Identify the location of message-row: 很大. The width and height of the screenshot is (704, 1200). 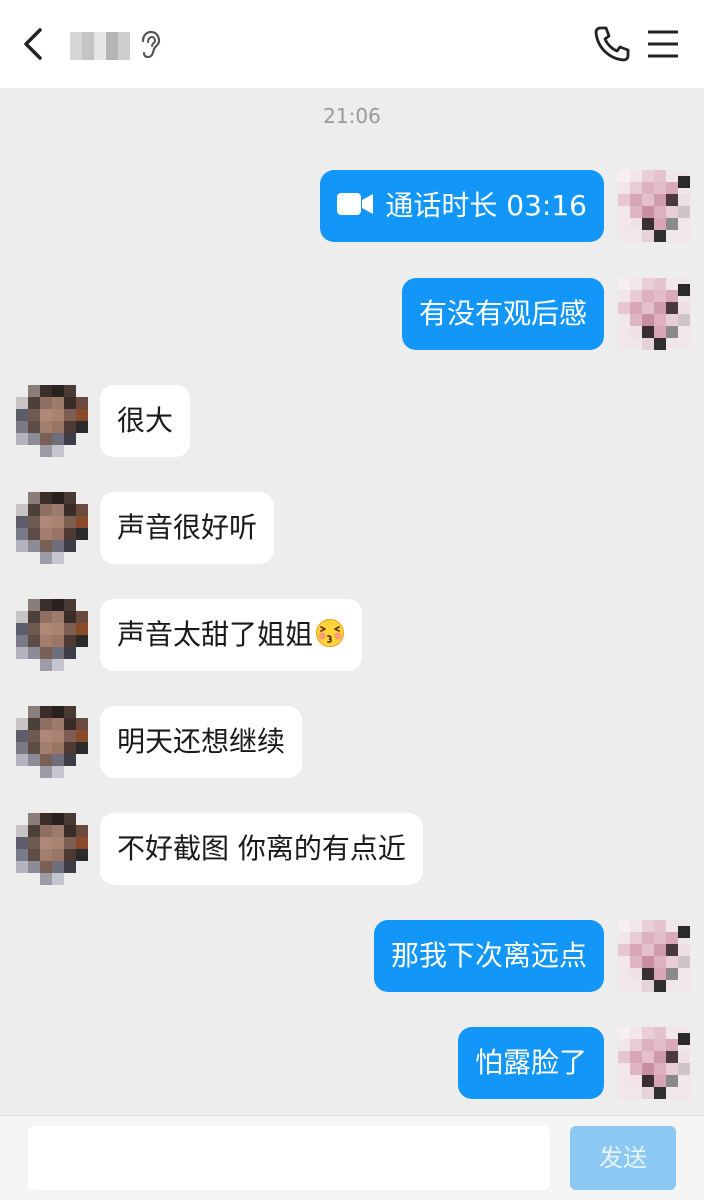
(352, 421).